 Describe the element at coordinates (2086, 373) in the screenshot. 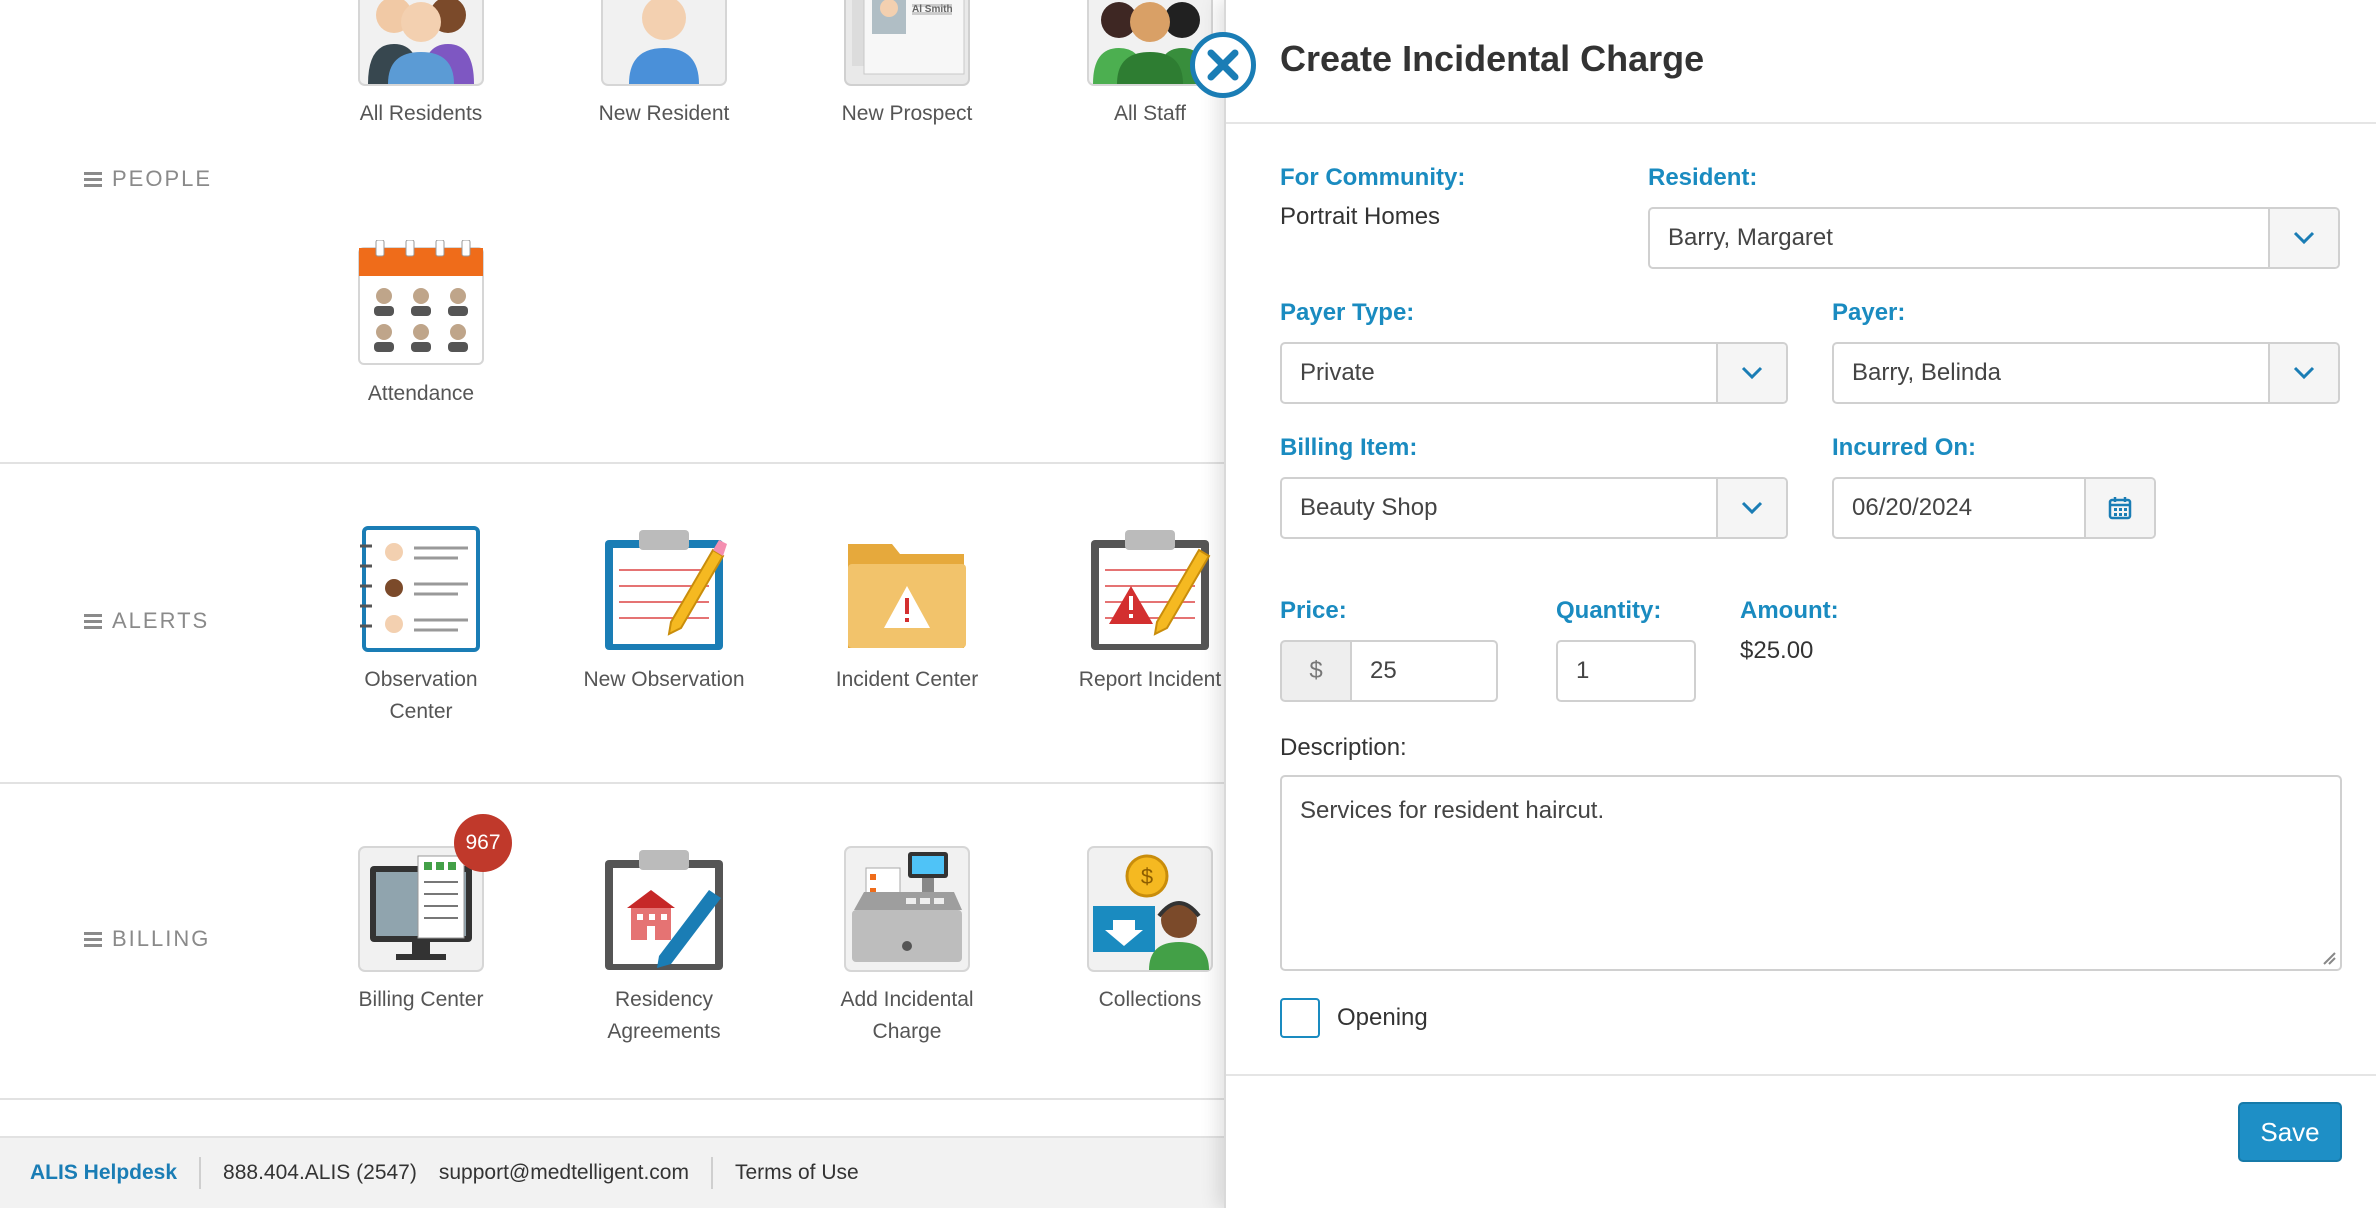

I see `payer-select: Barry, Belinda` at that location.